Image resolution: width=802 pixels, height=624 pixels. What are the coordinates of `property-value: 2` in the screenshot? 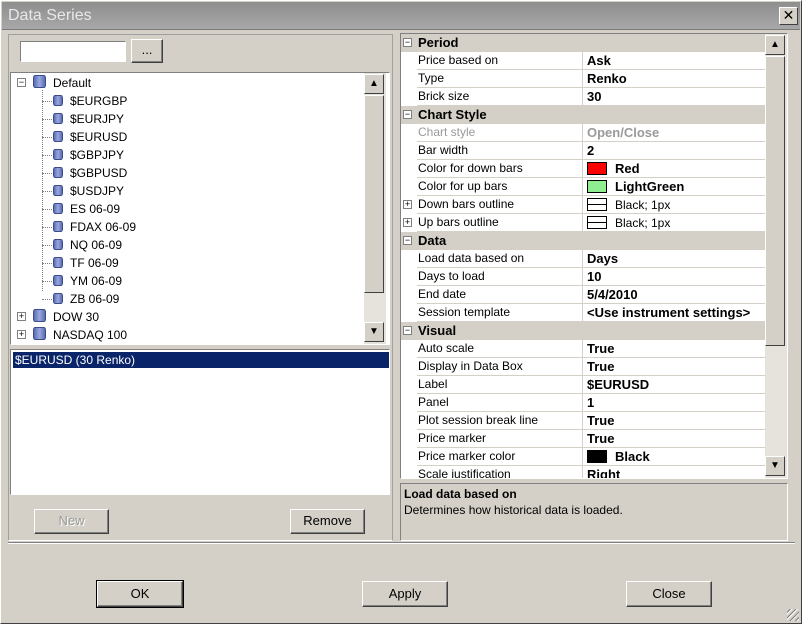 It's located at (674, 151).